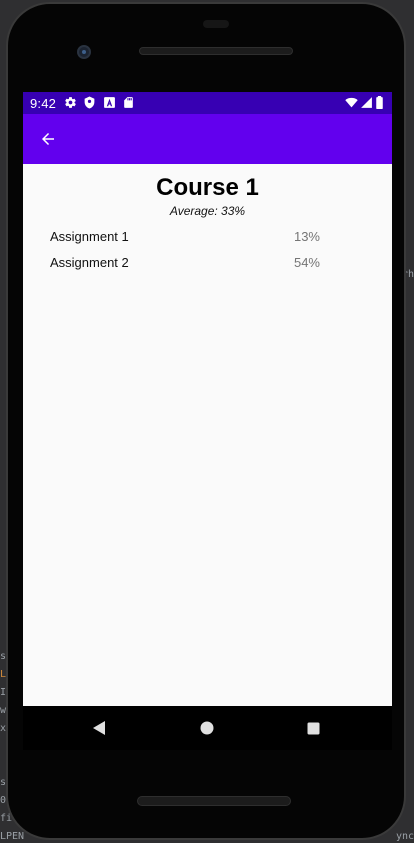  What do you see at coordinates (70, 102) in the screenshot?
I see `gear-icon` at bounding box center [70, 102].